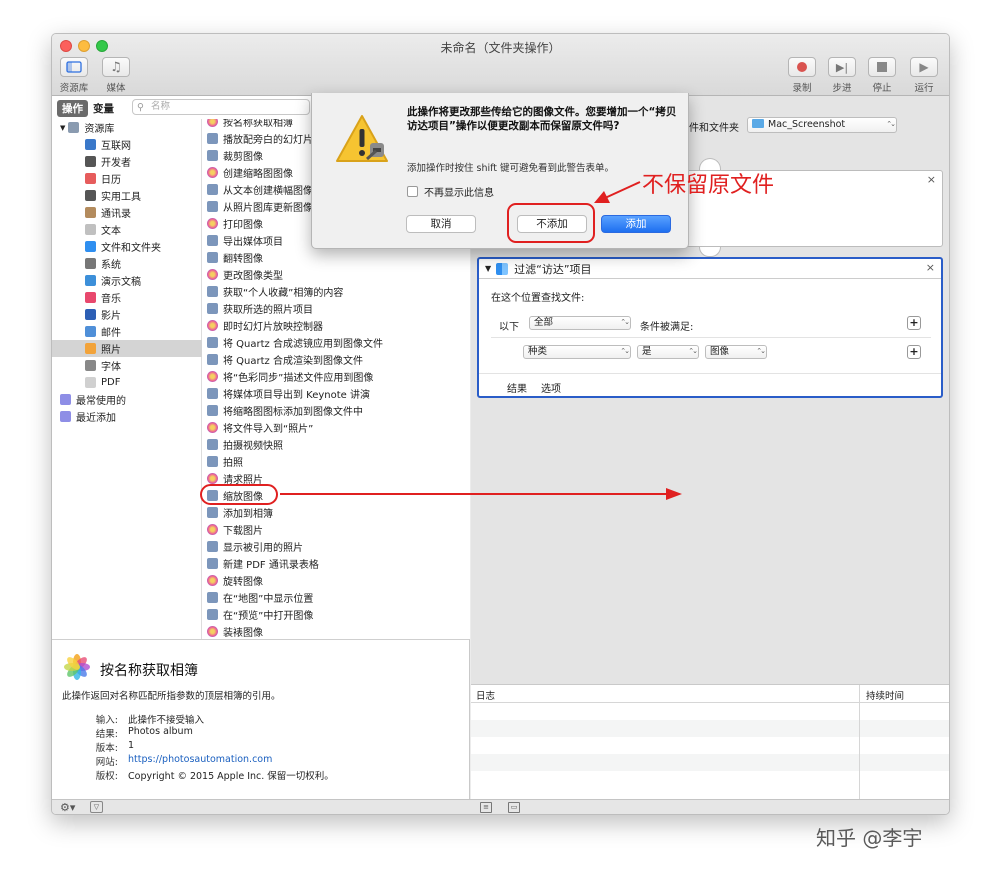  What do you see at coordinates (481, 340) in the screenshot?
I see `annotation-arrows` at bounding box center [481, 340].